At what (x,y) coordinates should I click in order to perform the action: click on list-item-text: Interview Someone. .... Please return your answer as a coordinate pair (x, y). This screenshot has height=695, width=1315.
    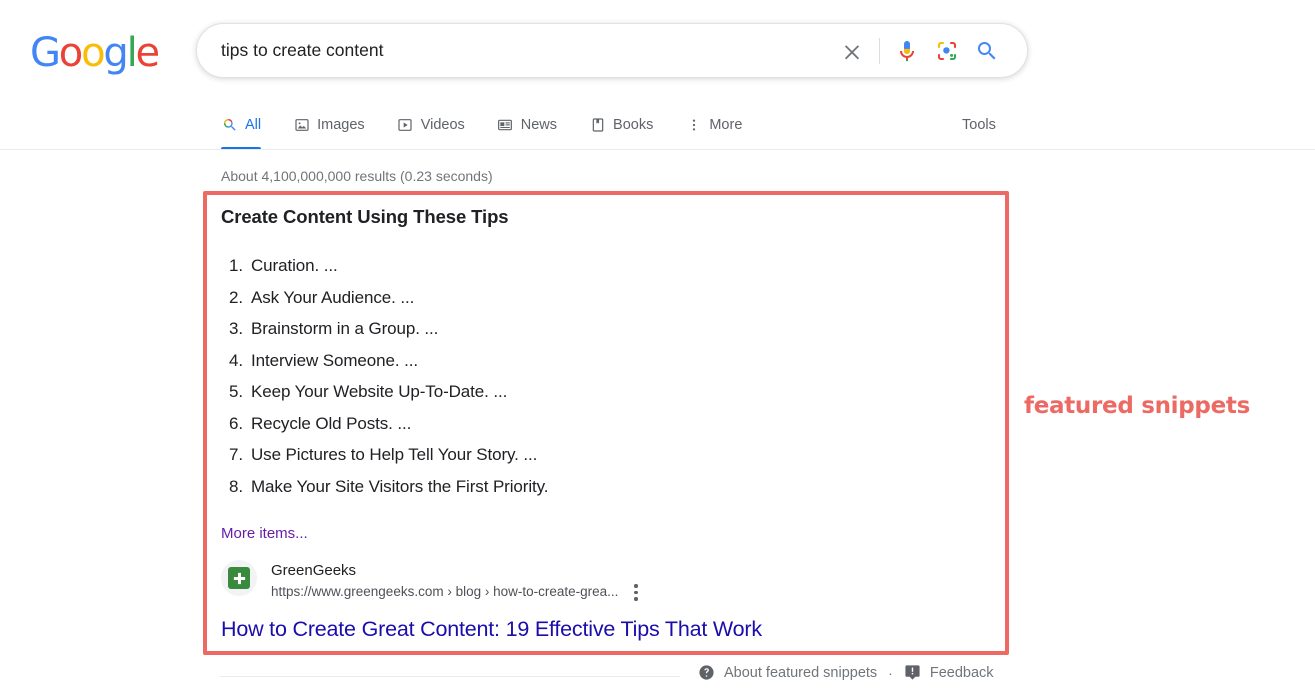
    Looking at the image, I should click on (334, 360).